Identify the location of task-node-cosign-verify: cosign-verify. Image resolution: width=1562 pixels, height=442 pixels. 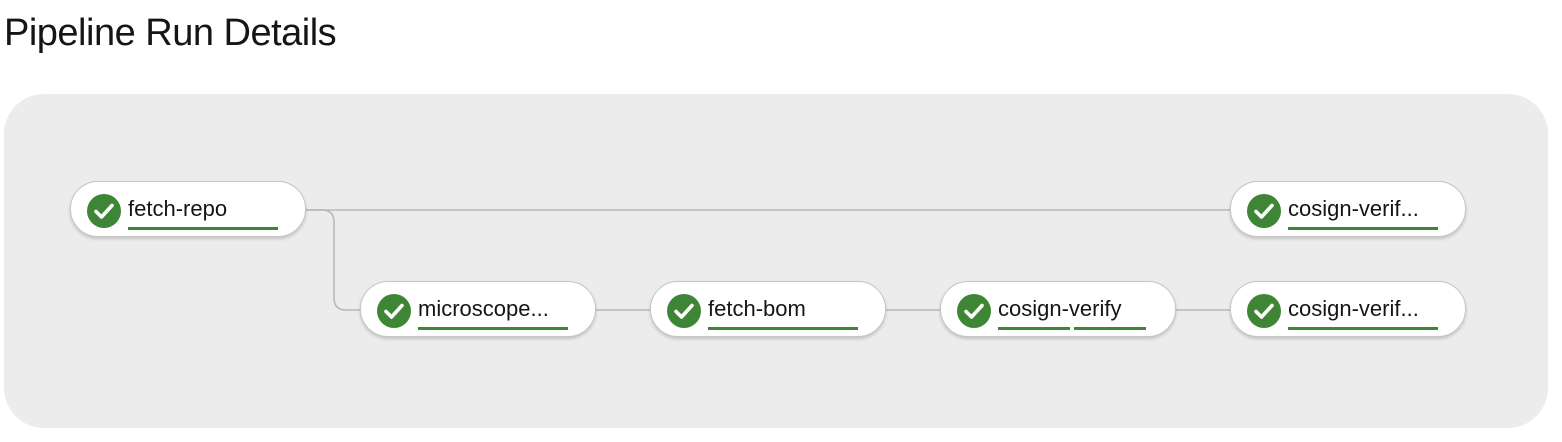
(1058, 309).